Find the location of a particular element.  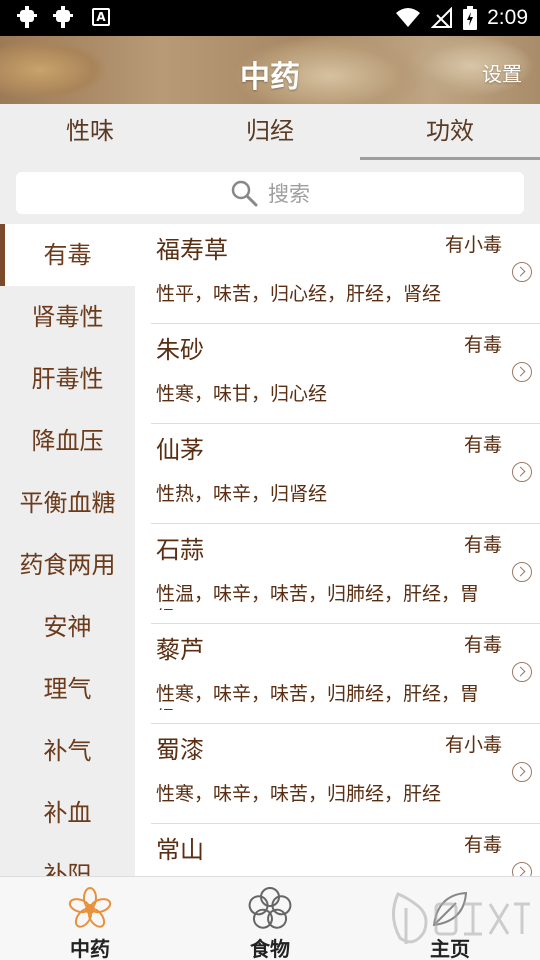

sidebar-item-toxic: 有毒 is located at coordinates (67, 255).